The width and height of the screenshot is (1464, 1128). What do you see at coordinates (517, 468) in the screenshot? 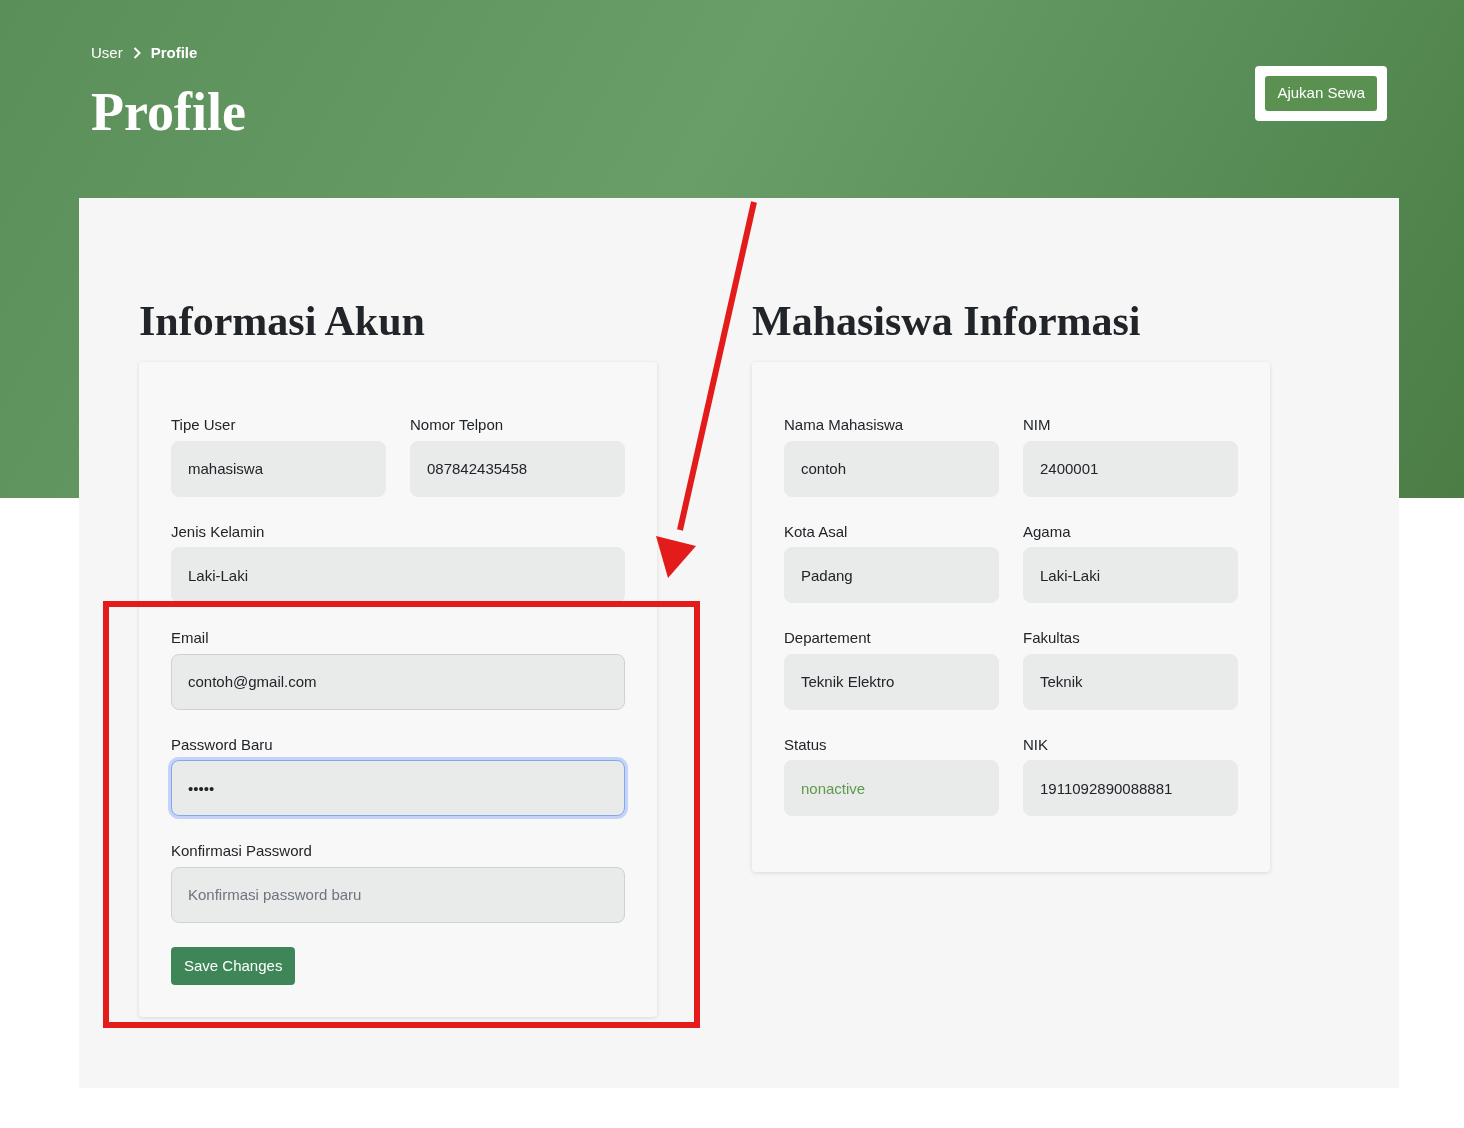
I see `input-field: 087842435458` at bounding box center [517, 468].